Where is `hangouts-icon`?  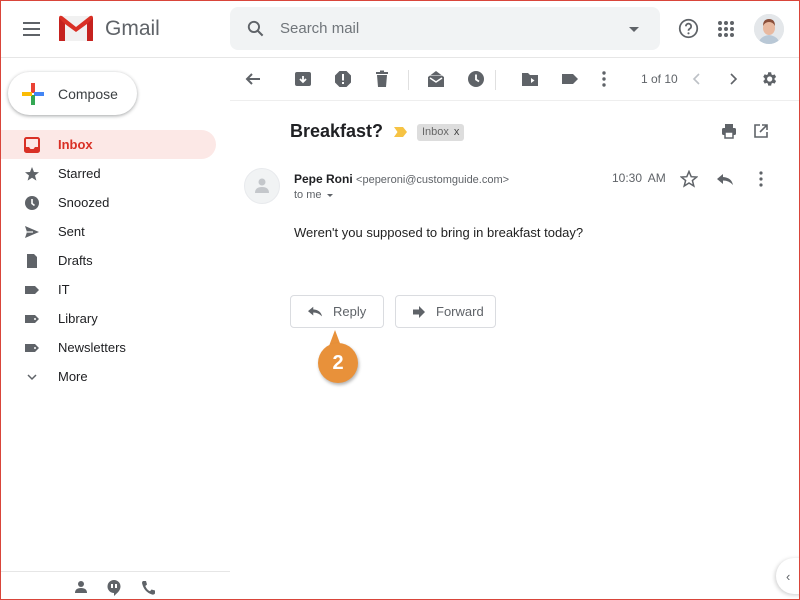 hangouts-icon is located at coordinates (114, 588).